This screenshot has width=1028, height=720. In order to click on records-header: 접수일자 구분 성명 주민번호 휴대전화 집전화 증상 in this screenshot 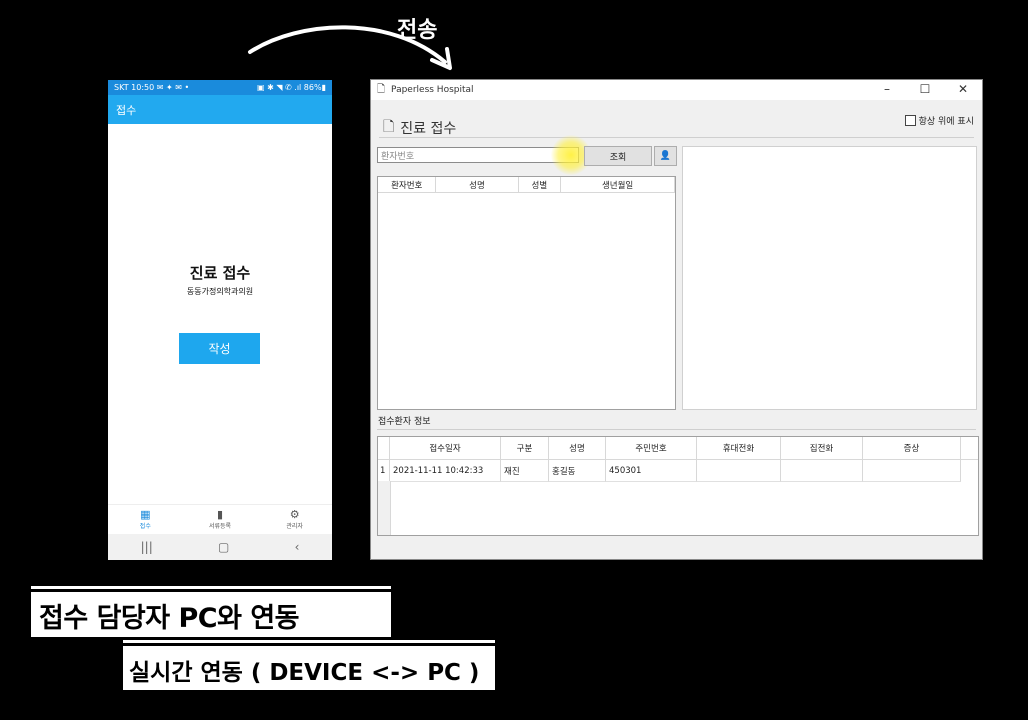, I will do `click(678, 448)`.